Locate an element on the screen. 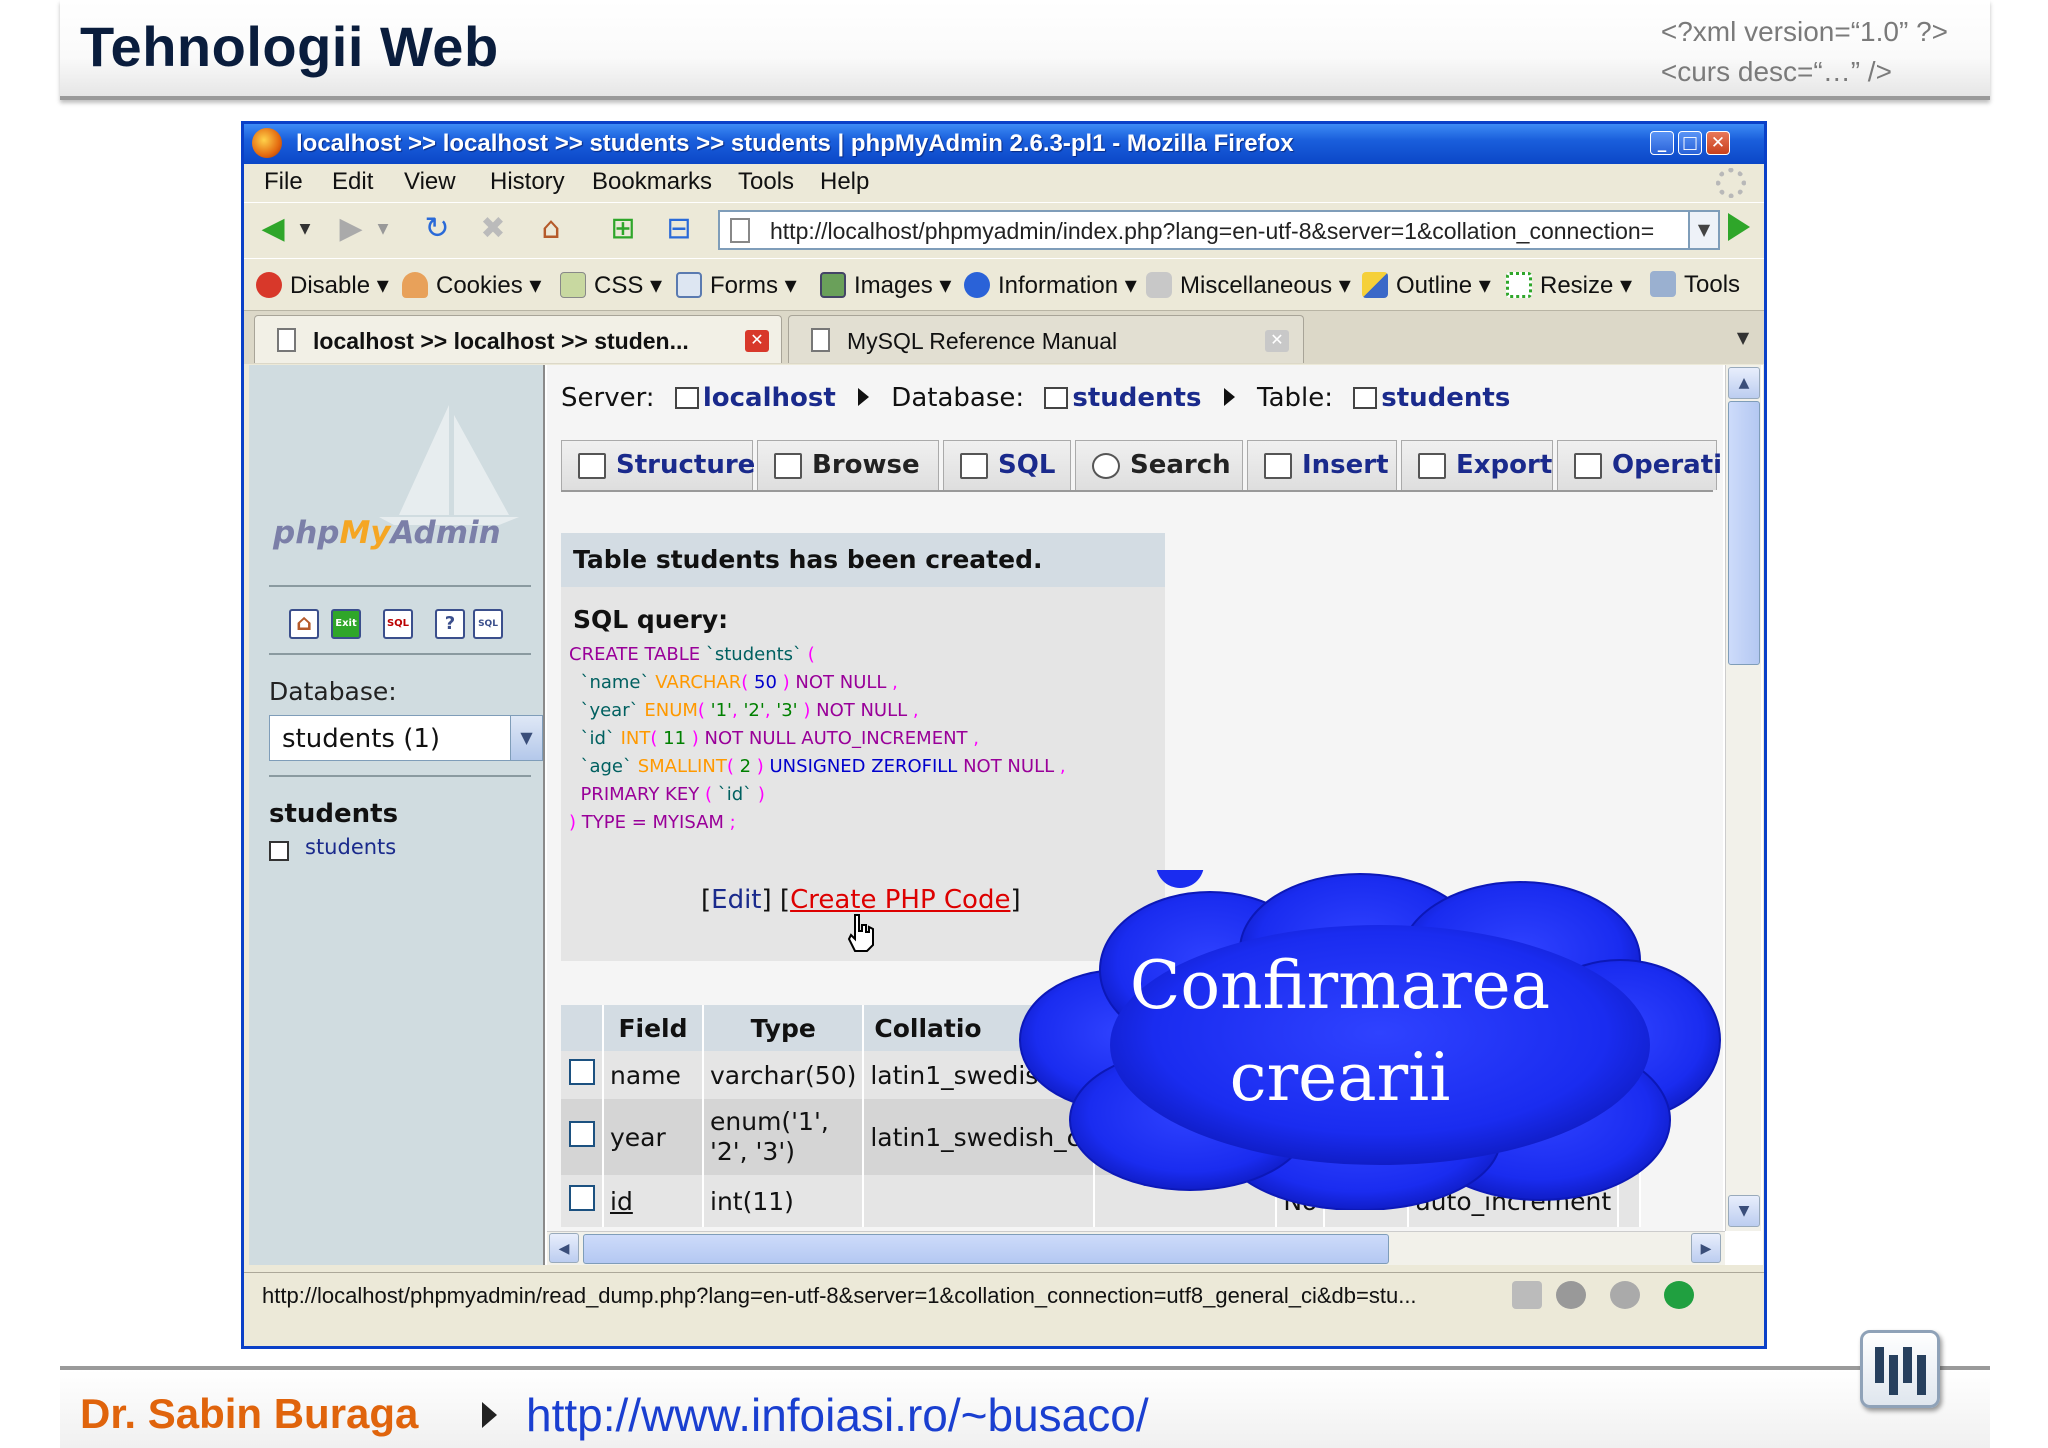 The width and height of the screenshot is (2048, 1448). status-panel-icon is located at coordinates (1527, 1295).